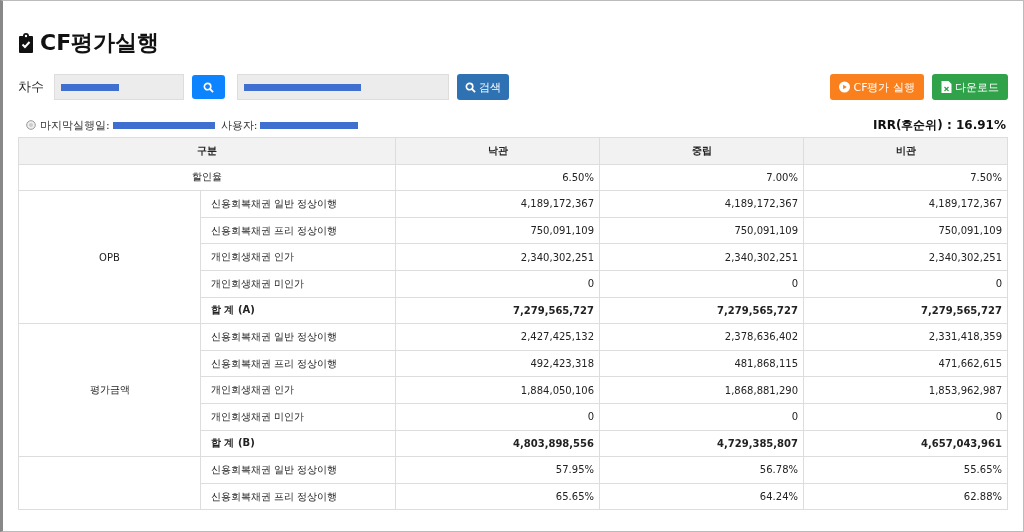 The width and height of the screenshot is (1024, 532). I want to click on table-cell: 2,378,636,402, so click(701, 337).